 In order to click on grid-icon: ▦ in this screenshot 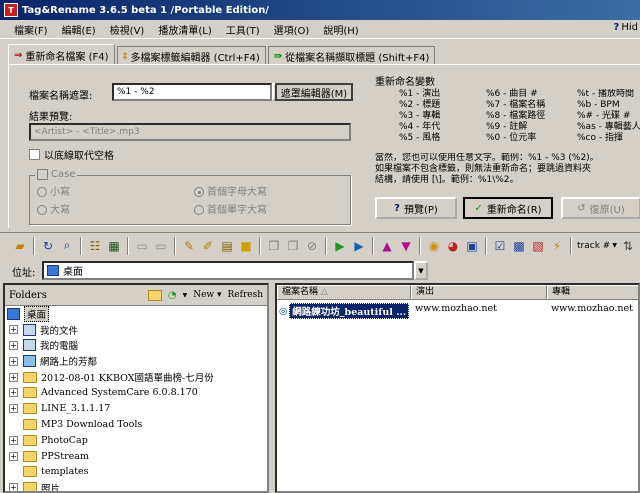, I will do `click(114, 246)`.